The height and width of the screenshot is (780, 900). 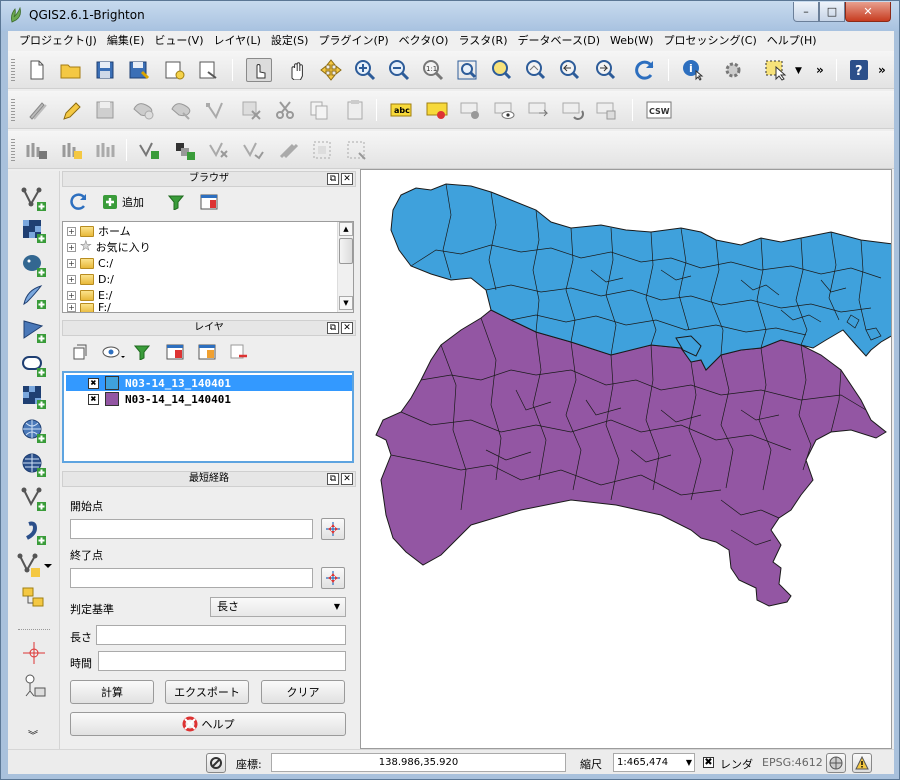 I want to click on csw-client-icon: CSW, so click(x=659, y=110).